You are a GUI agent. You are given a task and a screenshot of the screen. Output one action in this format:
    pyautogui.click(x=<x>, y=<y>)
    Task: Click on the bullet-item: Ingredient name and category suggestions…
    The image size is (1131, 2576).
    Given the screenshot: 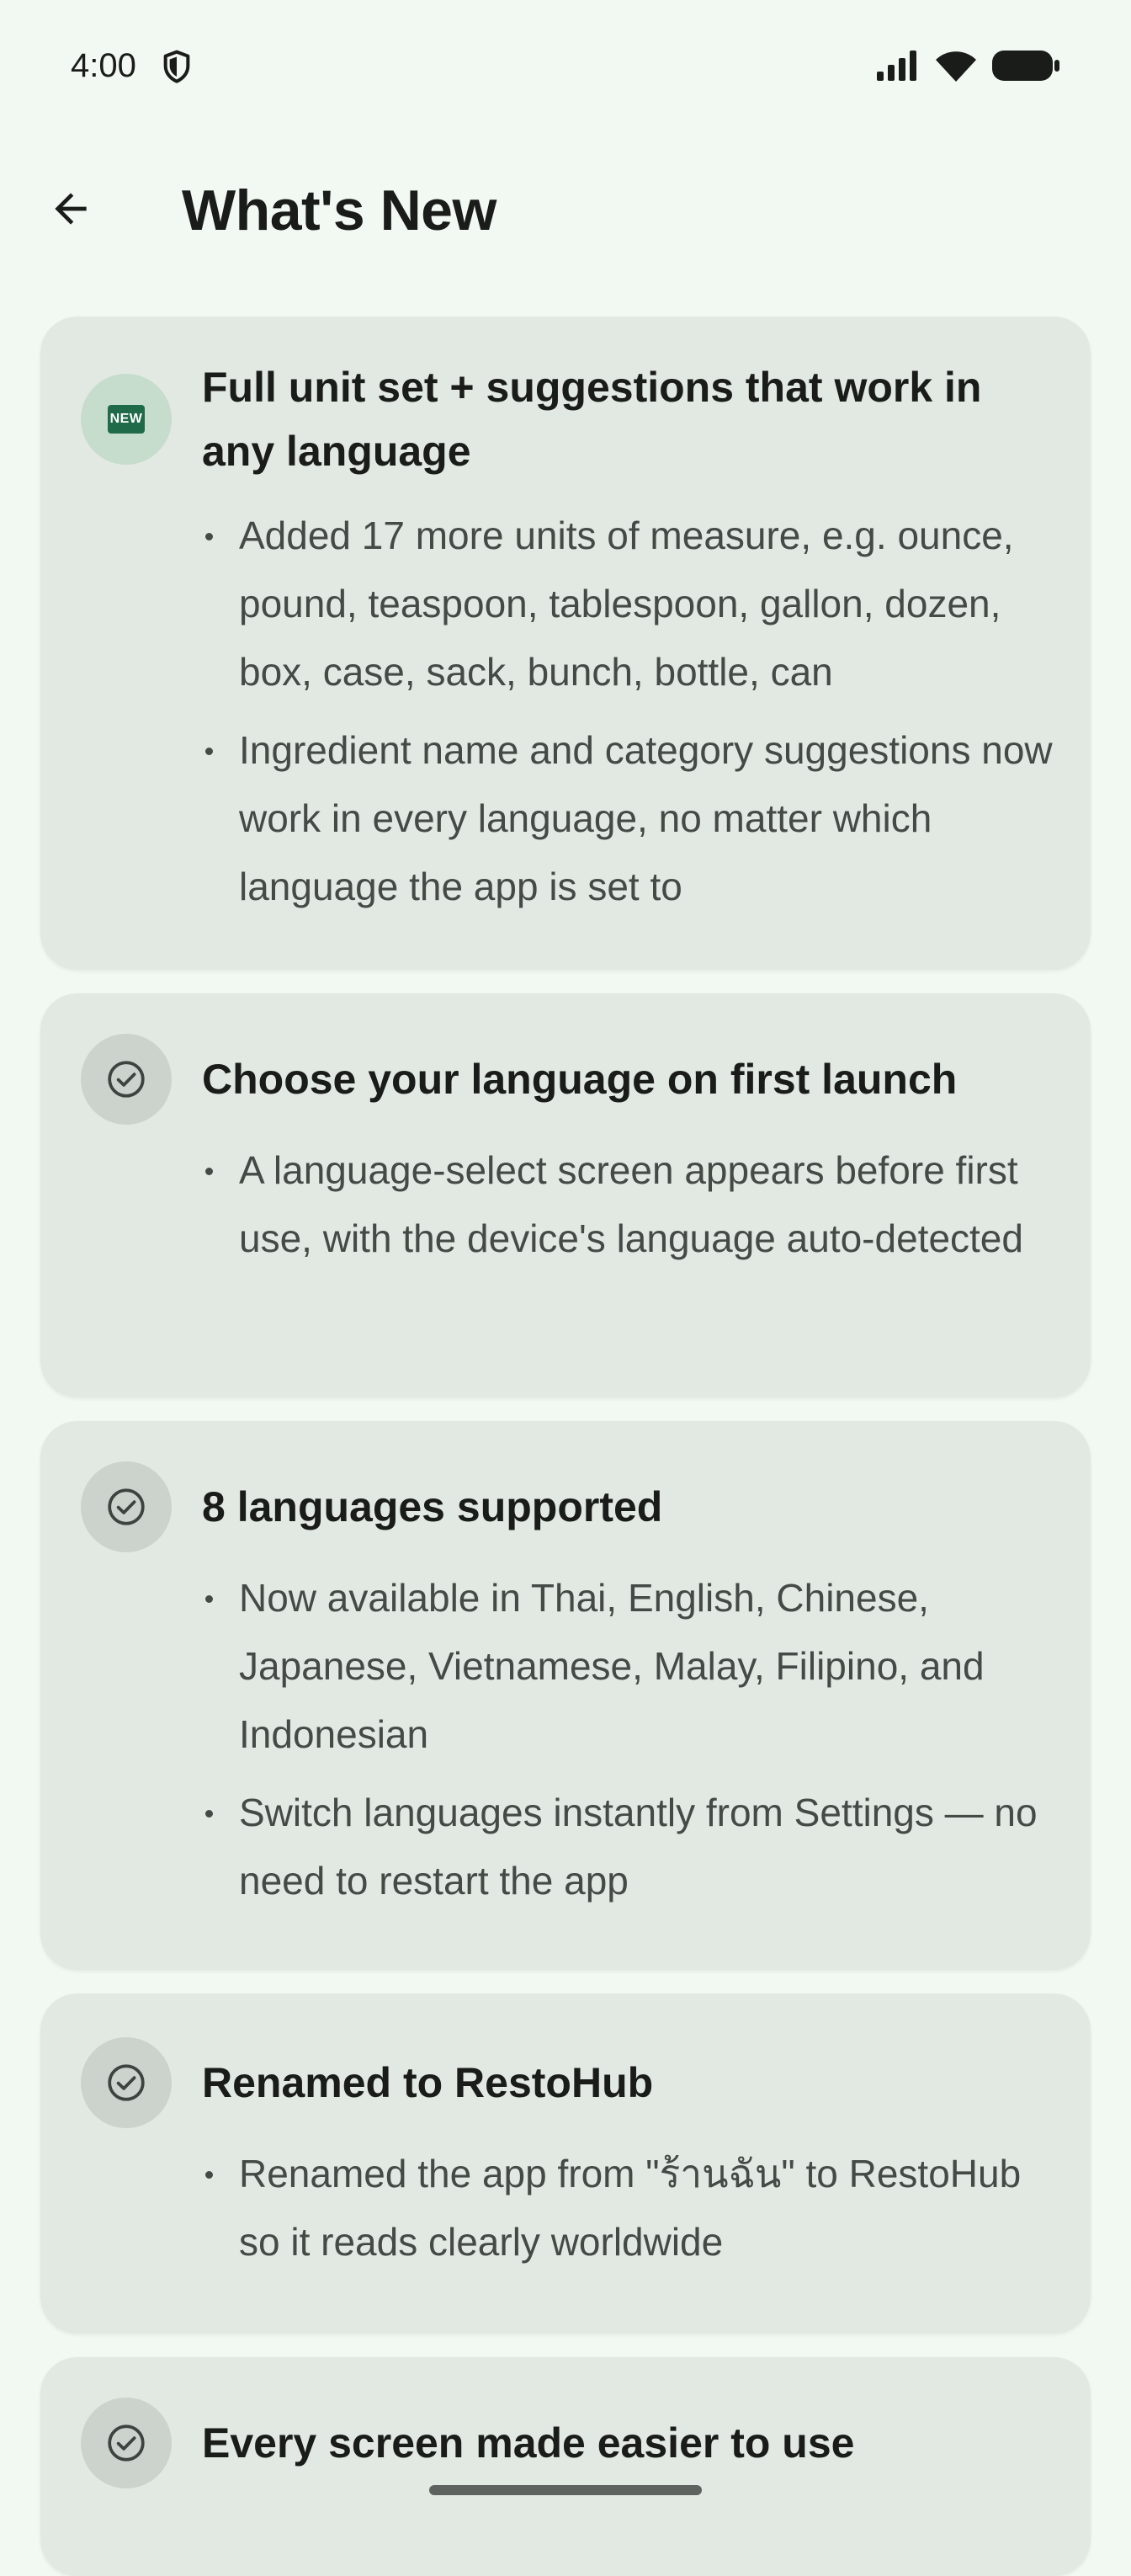 What is the action you would take?
    pyautogui.click(x=633, y=819)
    